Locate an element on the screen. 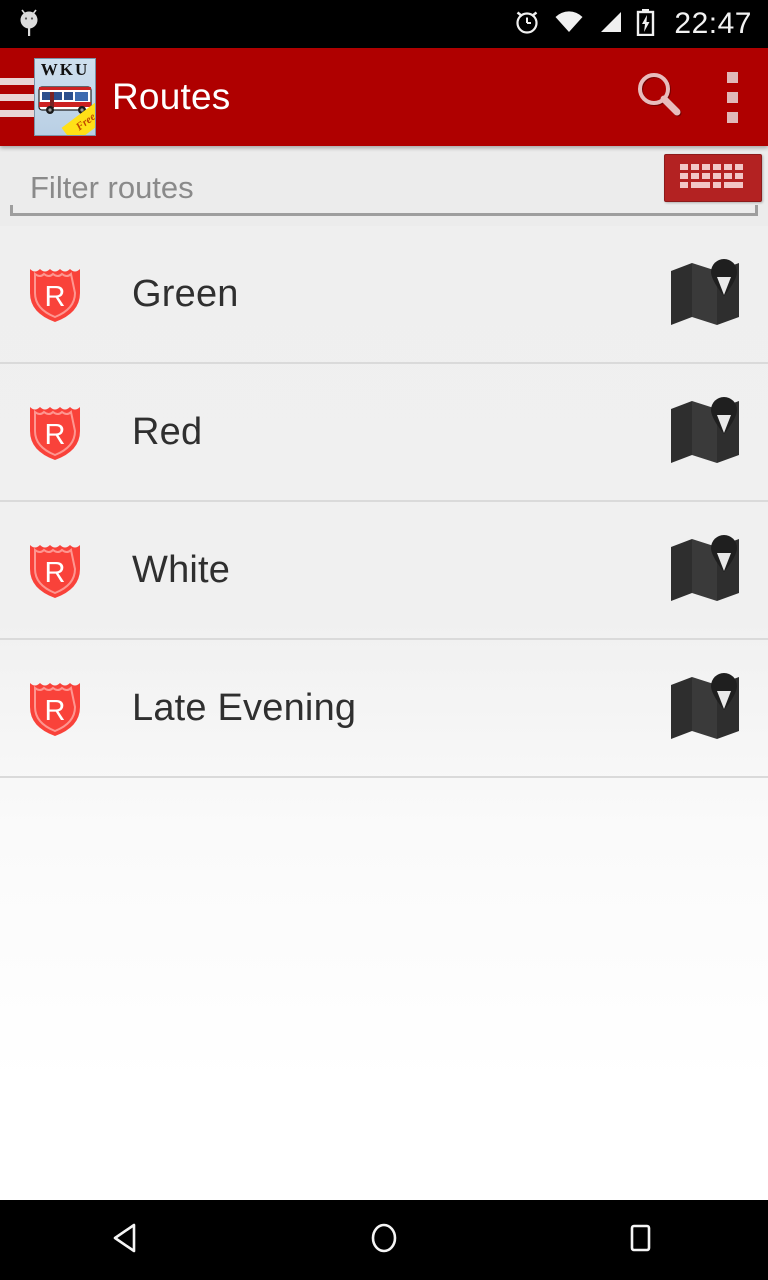  cellular-signal-icon is located at coordinates (610, 24).